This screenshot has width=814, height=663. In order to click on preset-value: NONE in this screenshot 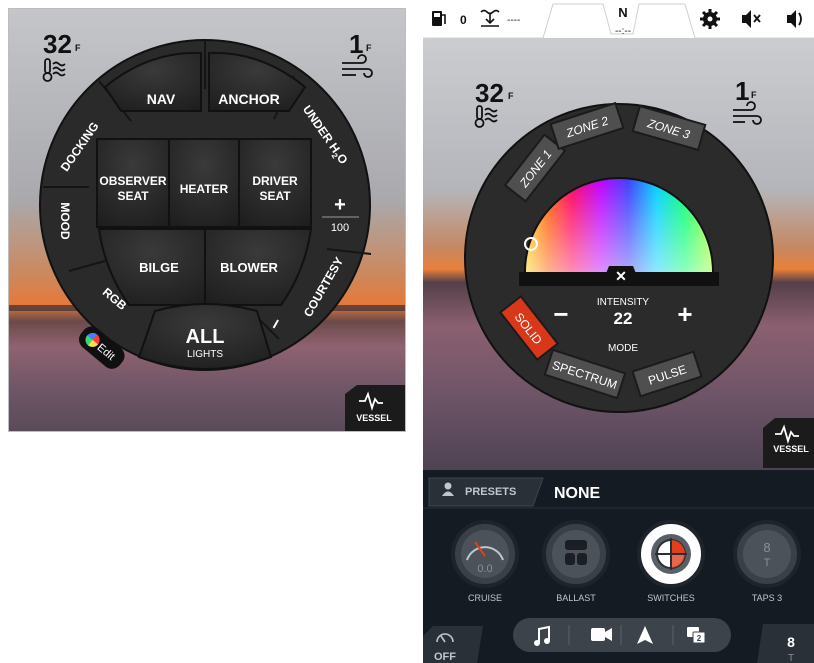, I will do `click(577, 493)`.